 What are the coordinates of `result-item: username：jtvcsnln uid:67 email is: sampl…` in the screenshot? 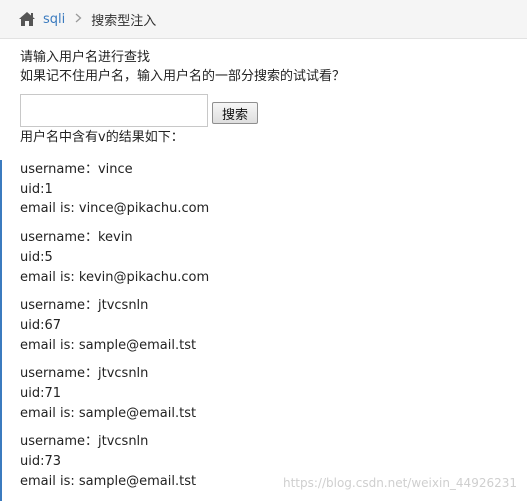 It's located at (264, 325).